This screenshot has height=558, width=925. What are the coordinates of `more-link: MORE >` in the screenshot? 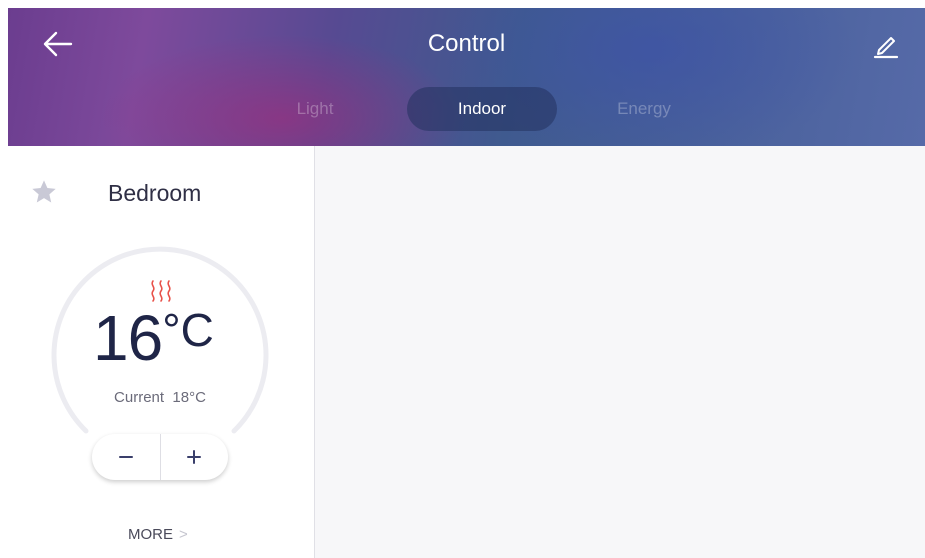 It's located at (158, 534).